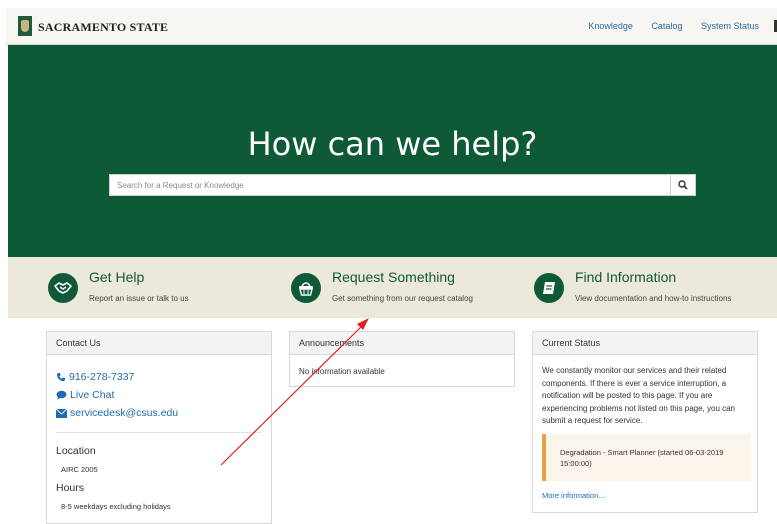 The height and width of the screenshot is (524, 777). Describe the element at coordinates (25, 26) in the screenshot. I see `sac-state-logo-icon` at that location.